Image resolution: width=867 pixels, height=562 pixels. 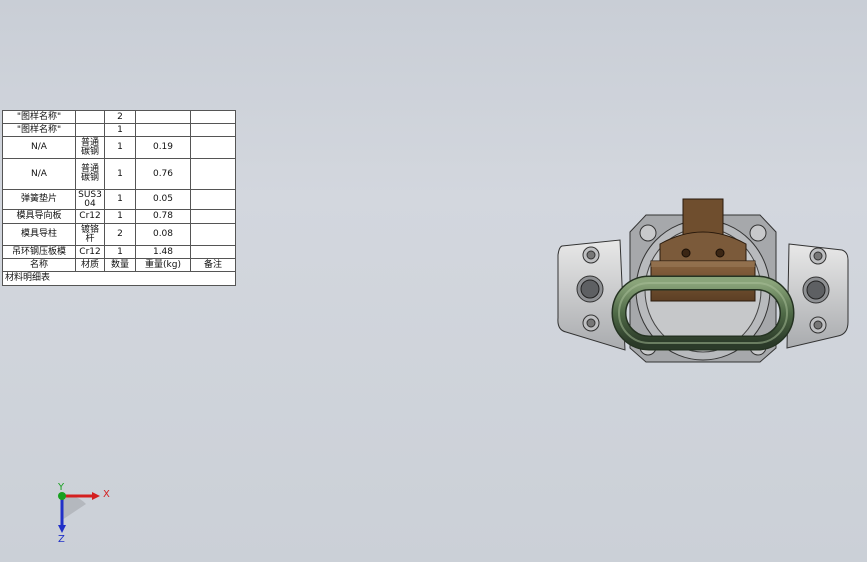 I want to click on z-axis-arrowhead, so click(x=62, y=529).